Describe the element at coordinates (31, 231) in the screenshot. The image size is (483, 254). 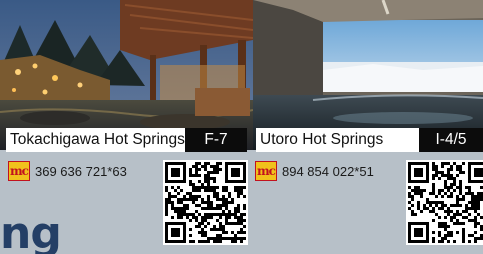
I see `section-heading-fragment: ng` at that location.